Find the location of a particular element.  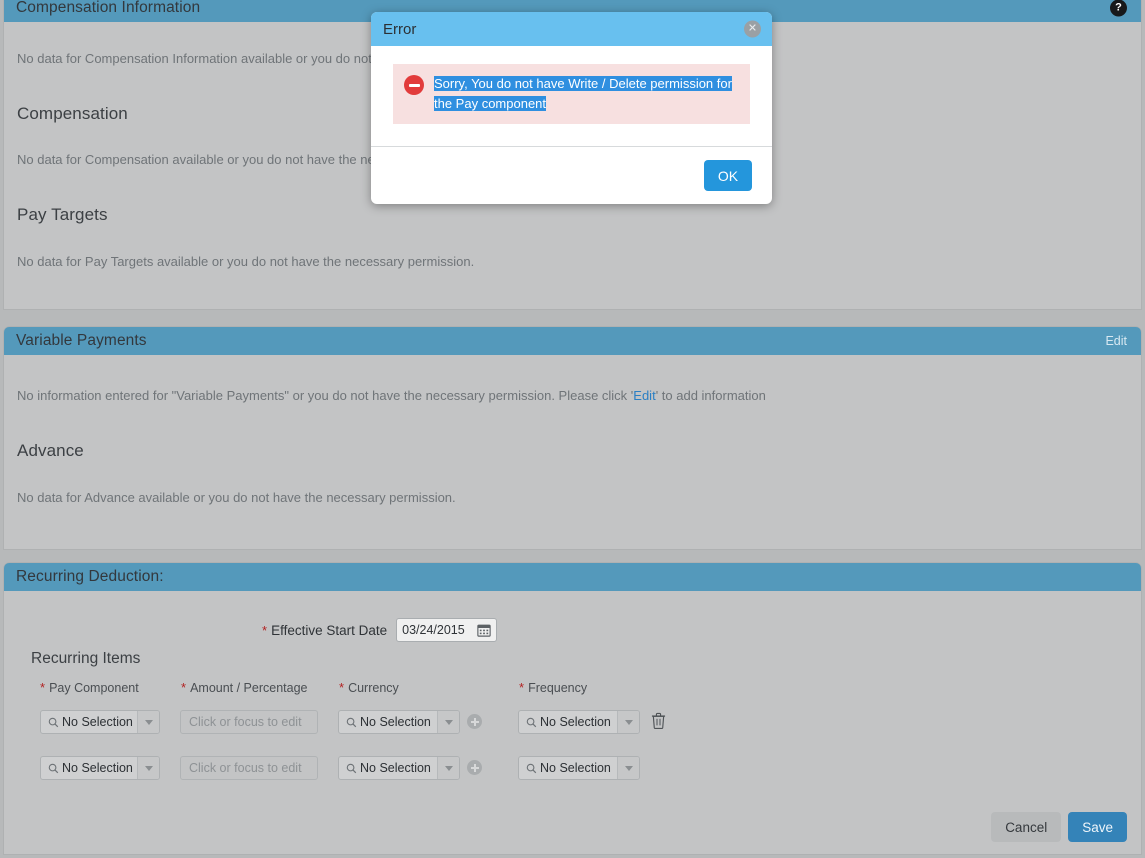

effective-start-date-input: 03/24/2015 is located at coordinates (447, 630).